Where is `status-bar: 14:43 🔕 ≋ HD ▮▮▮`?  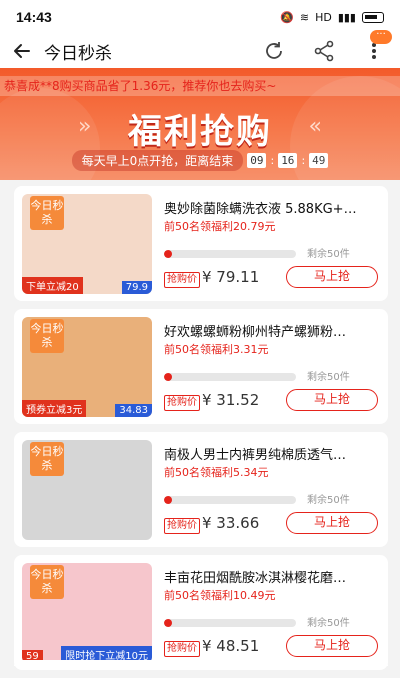 status-bar: 14:43 🔕 ≋ HD ▮▮▮ is located at coordinates (200, 17).